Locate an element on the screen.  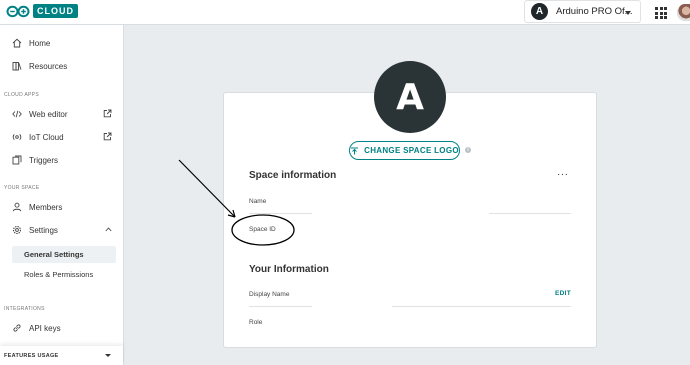
sidebar-subitem-roles-permissions: Roles & Permissions is located at coordinates (58, 274).